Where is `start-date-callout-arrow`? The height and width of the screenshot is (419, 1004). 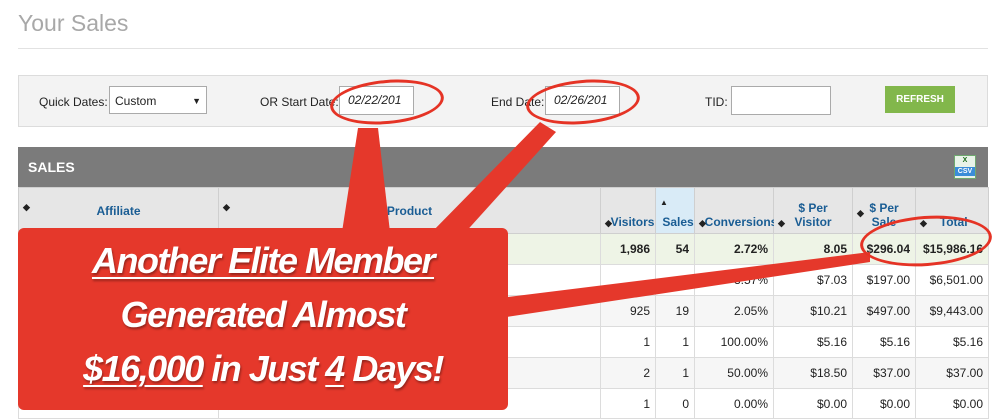
start-date-callout-arrow is located at coordinates (366, 180).